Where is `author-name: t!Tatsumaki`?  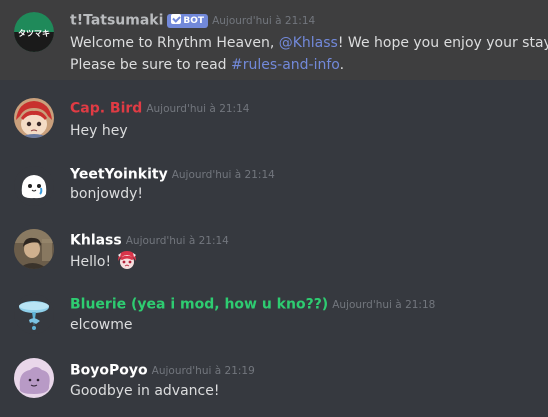 author-name: t!Tatsumaki is located at coordinates (116, 21).